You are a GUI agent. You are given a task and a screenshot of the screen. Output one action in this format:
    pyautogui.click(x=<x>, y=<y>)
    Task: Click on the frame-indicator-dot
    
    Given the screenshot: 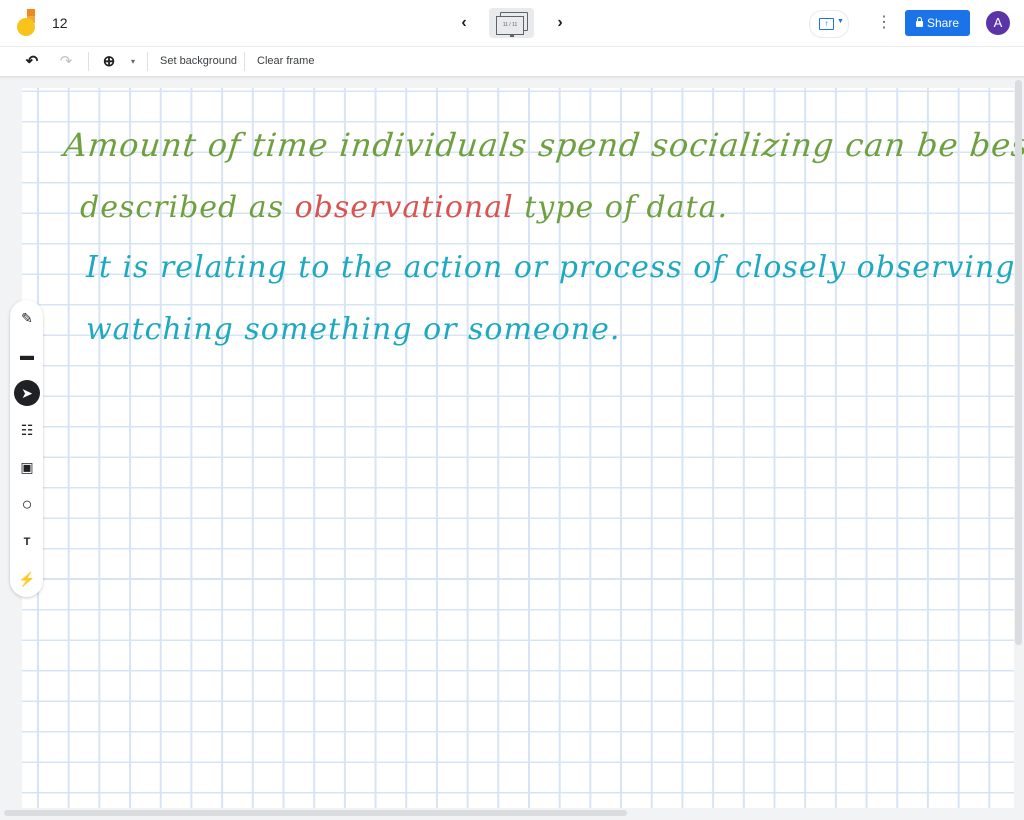 What is the action you would take?
    pyautogui.click(x=512, y=36)
    